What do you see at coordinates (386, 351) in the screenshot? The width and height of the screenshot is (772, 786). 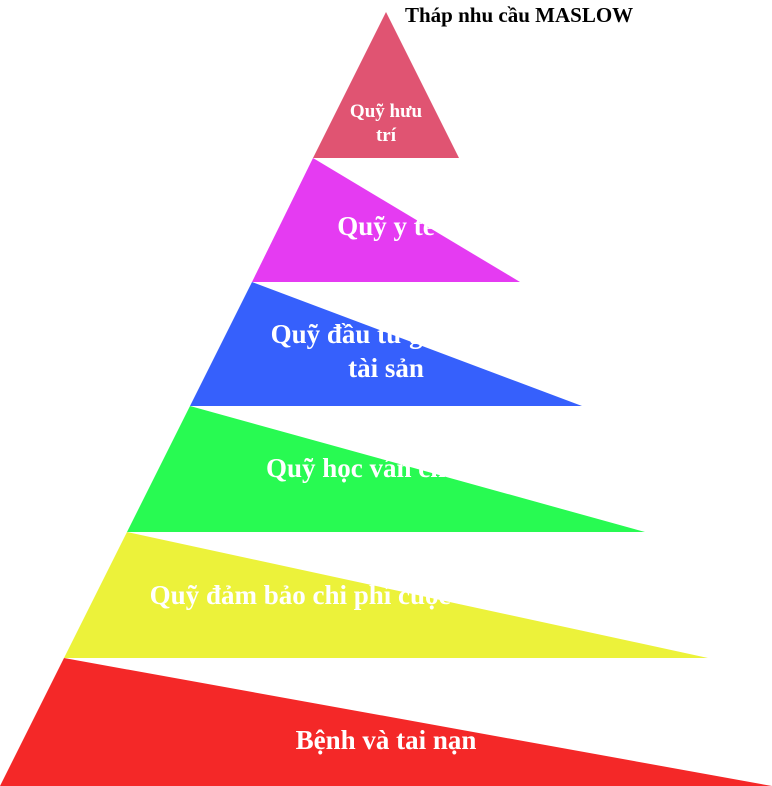 I see `level-label-investment-fund: Quỹ đầu tư gia tăng tài sản` at bounding box center [386, 351].